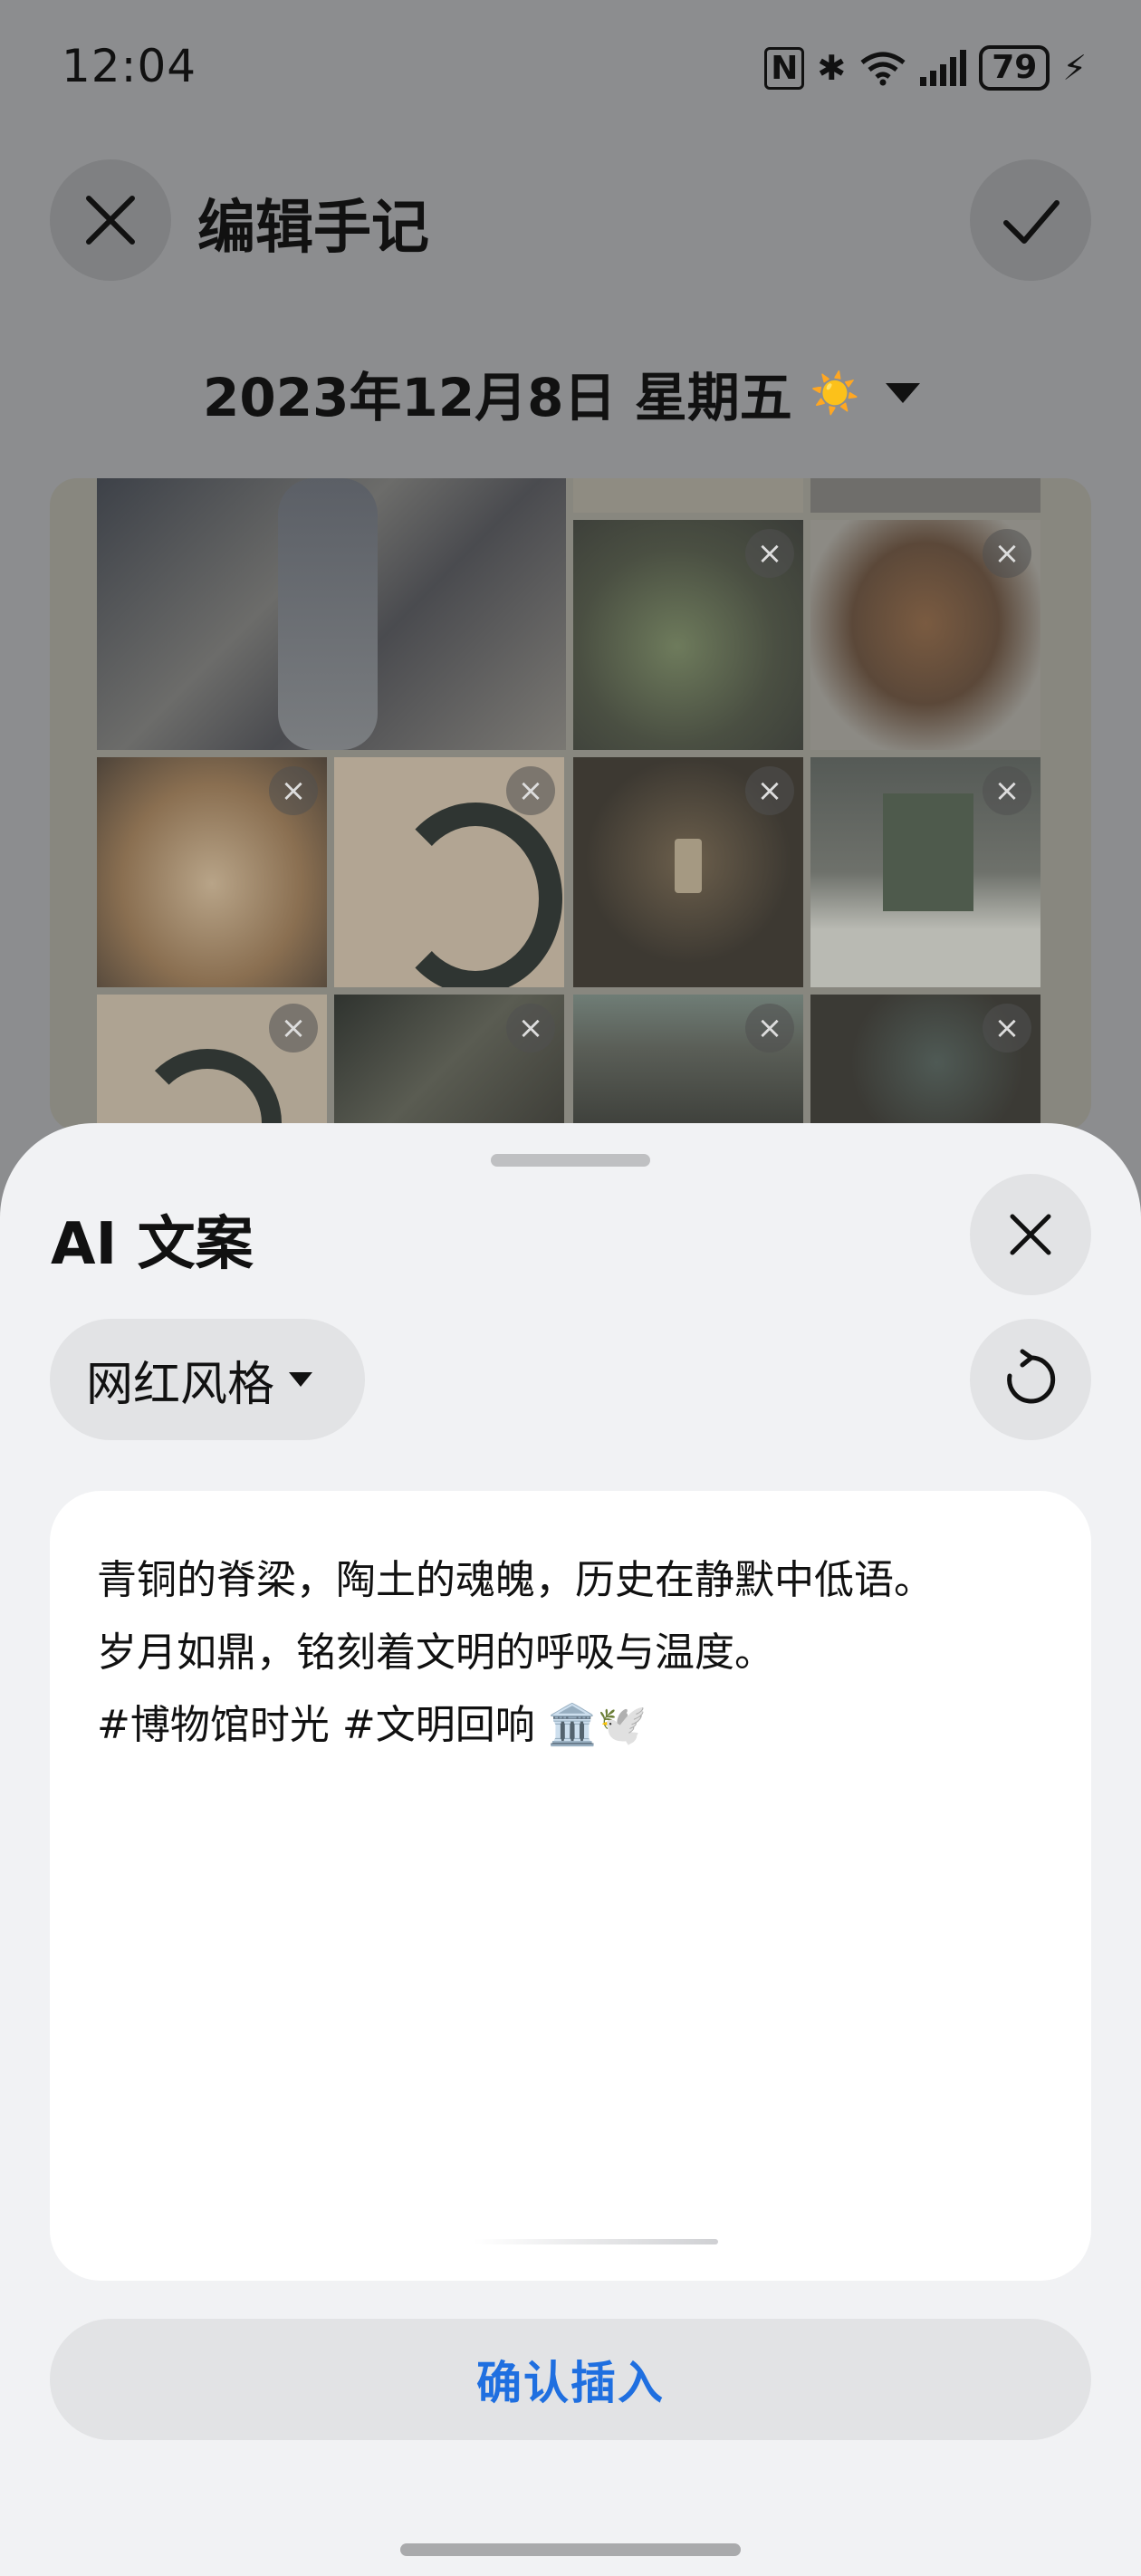  What do you see at coordinates (435, 1652) in the screenshot?
I see `ai-text-line: 岁月如鼎，铭刻着文明的呼吸与温度。` at bounding box center [435, 1652].